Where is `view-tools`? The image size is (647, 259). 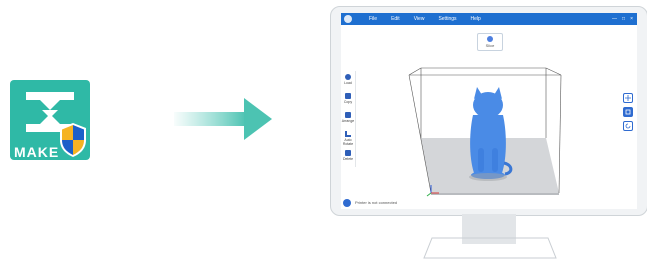 view-tools is located at coordinates (628, 114).